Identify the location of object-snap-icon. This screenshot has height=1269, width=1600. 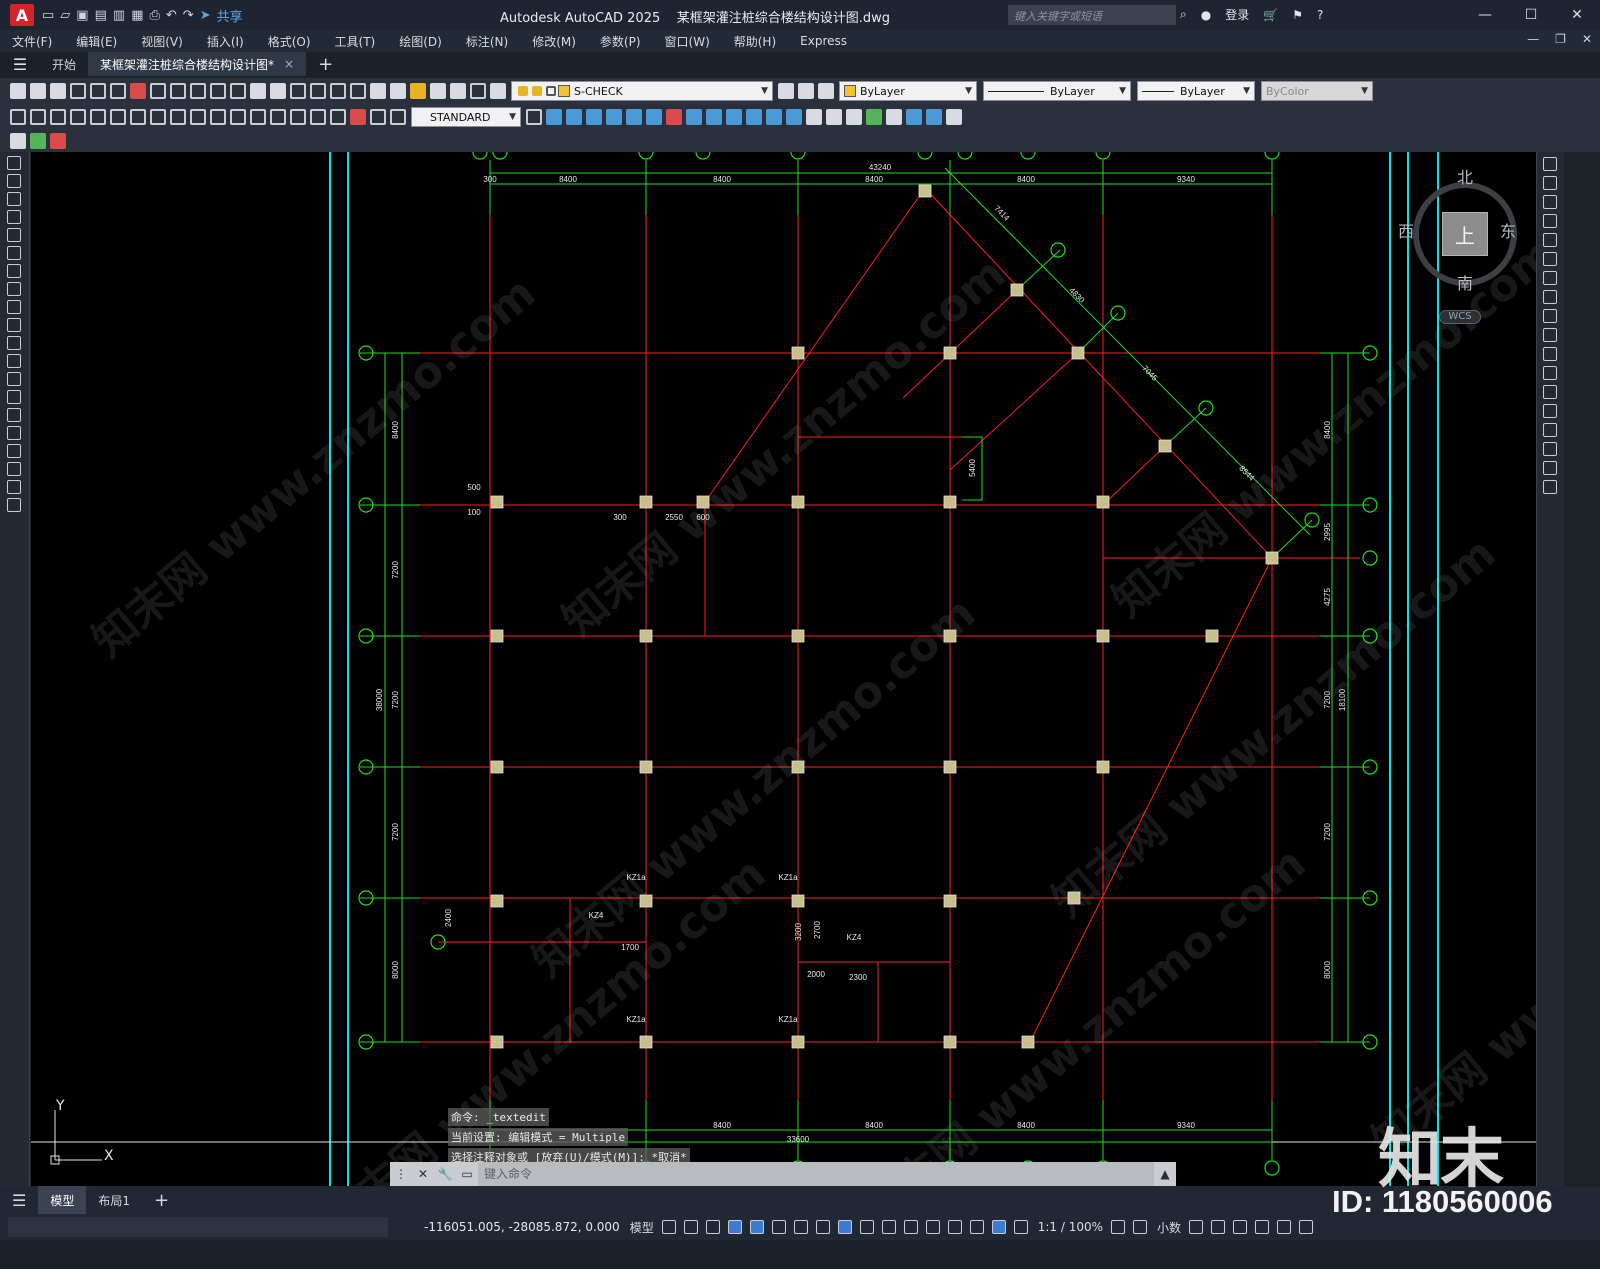
(844, 1227).